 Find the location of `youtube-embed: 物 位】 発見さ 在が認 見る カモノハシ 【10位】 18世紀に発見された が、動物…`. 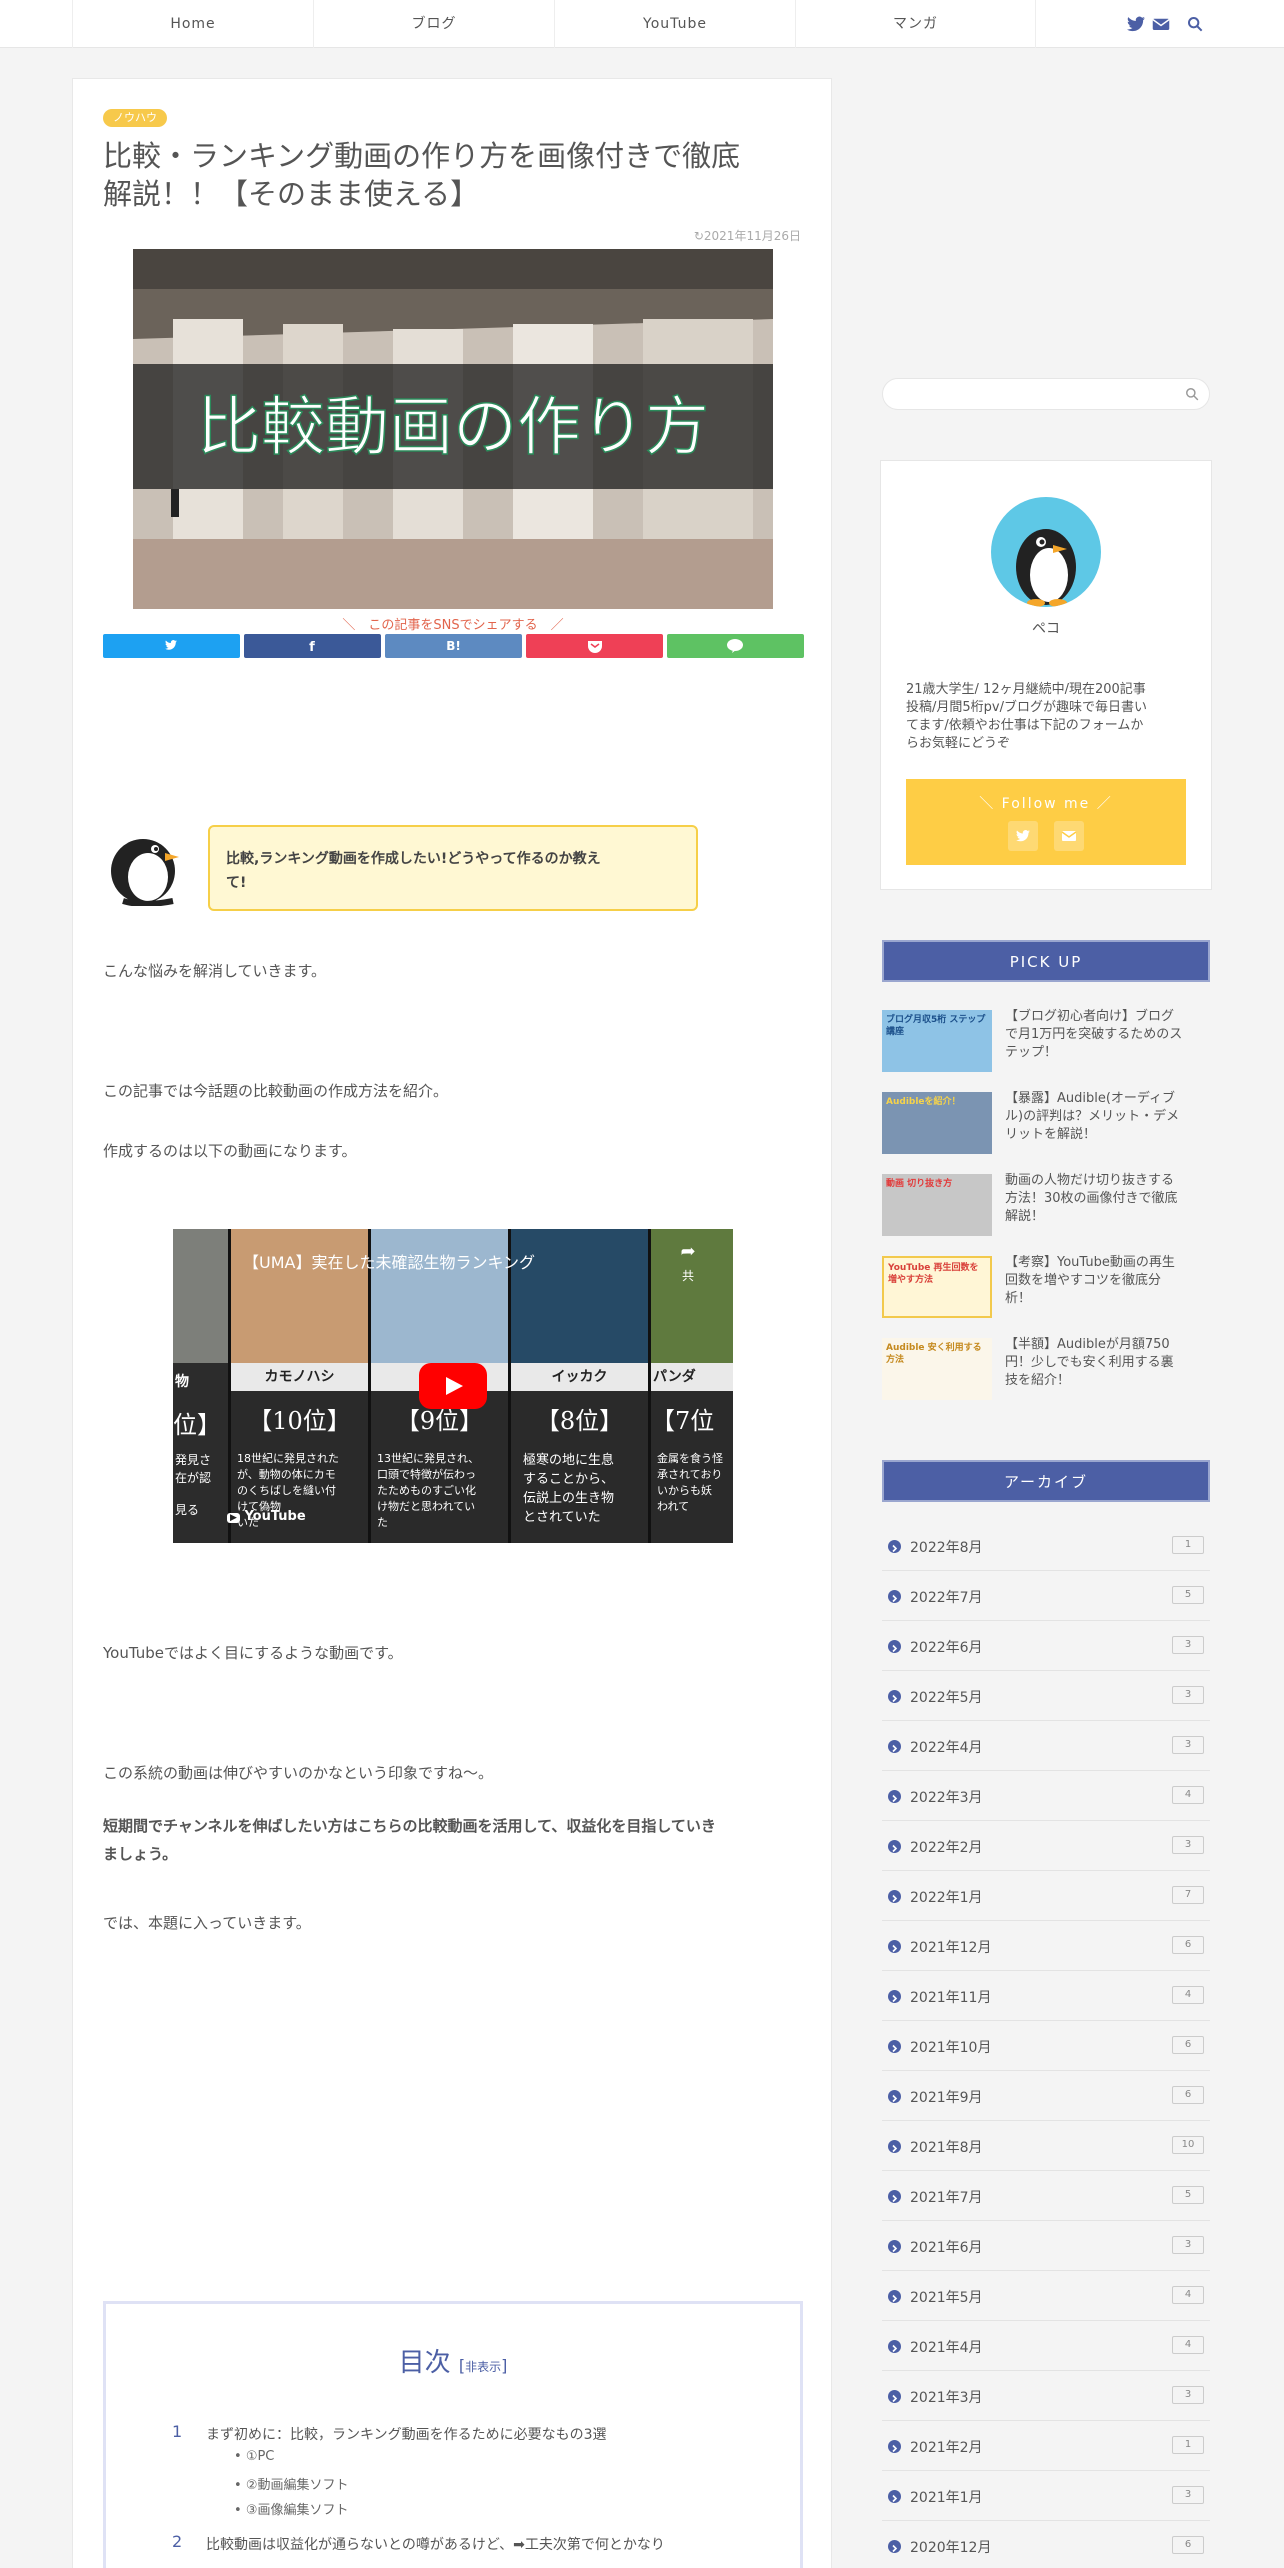

youtube-embed: 物 位】 発見さ 在が認 見る カモノハシ 【10位】 18世紀に発見された が、動物… is located at coordinates (453, 1386).